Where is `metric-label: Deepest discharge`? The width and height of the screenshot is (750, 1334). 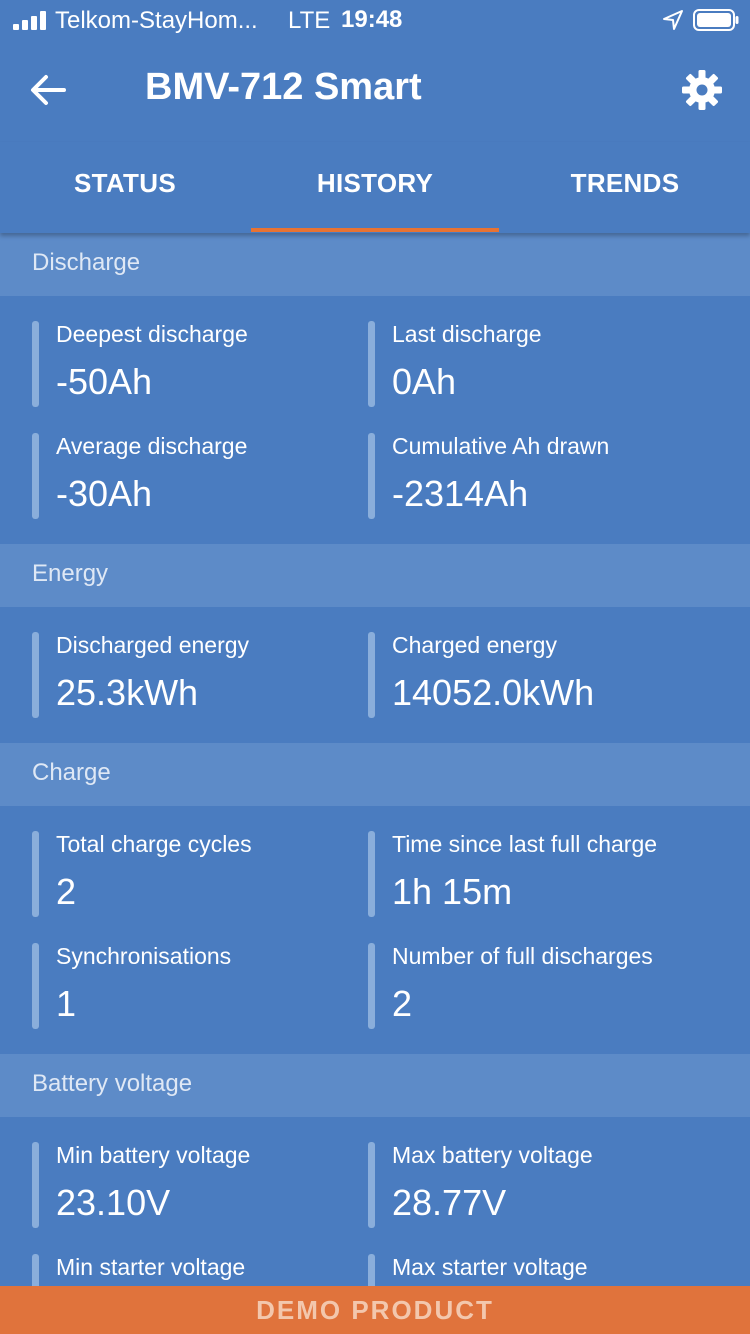 metric-label: Deepest discharge is located at coordinates (152, 334).